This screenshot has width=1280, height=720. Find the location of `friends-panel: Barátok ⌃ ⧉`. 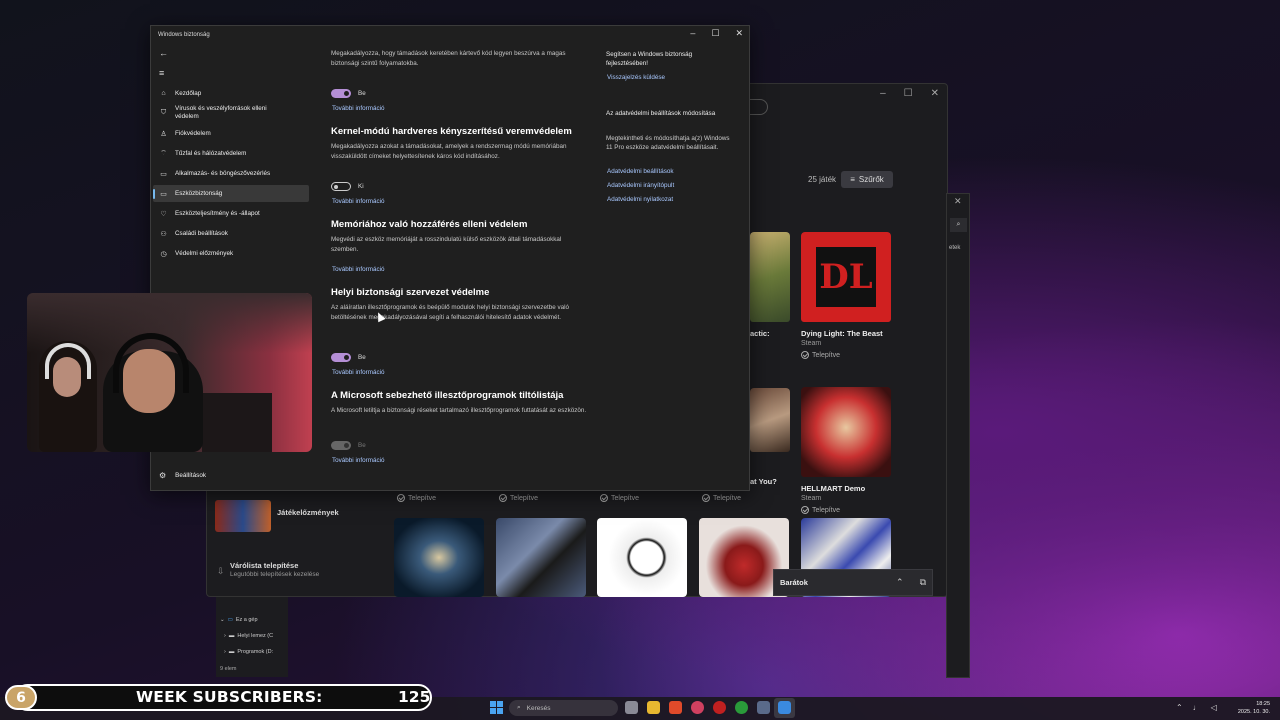

friends-panel: Barátok ⌃ ⧉ is located at coordinates (853, 582).